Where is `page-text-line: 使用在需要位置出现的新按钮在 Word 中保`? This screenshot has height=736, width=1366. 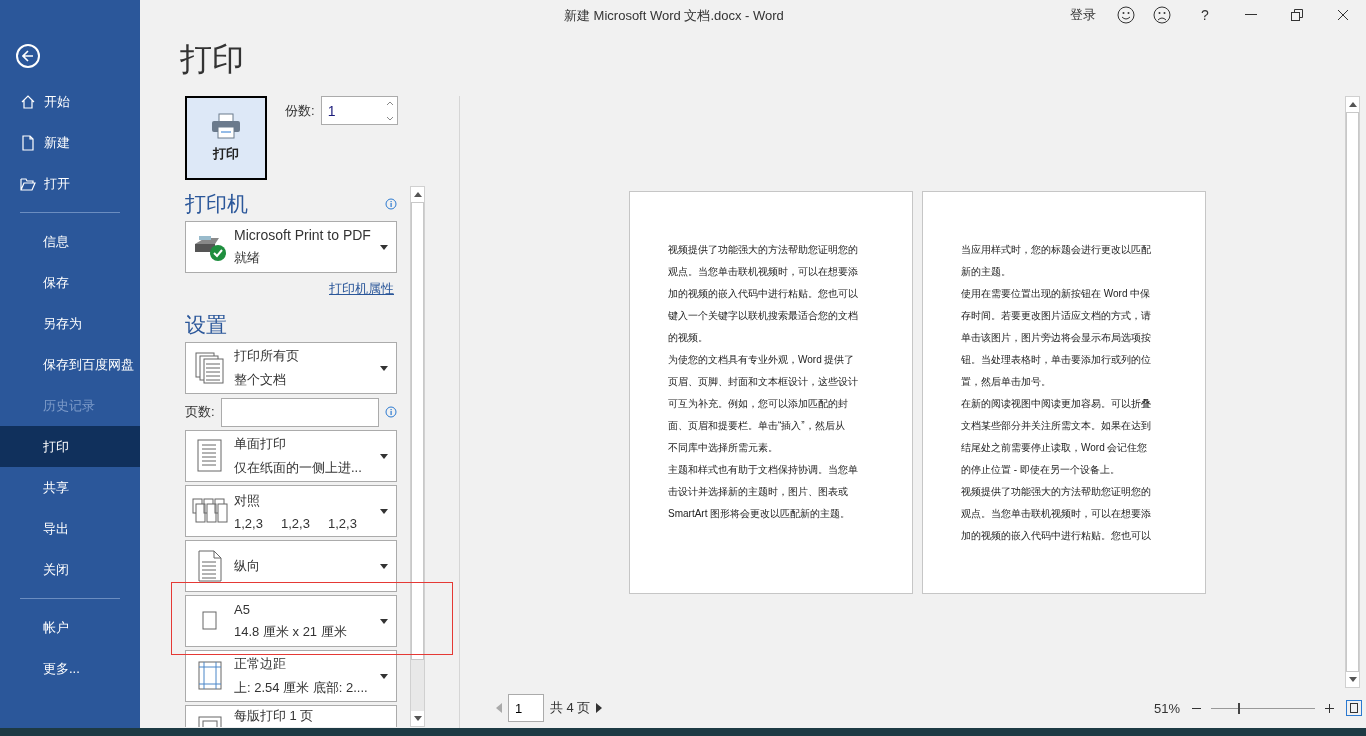 page-text-line: 使用在需要位置出现的新按钮在 Word 中保 is located at coordinates (1056, 293).